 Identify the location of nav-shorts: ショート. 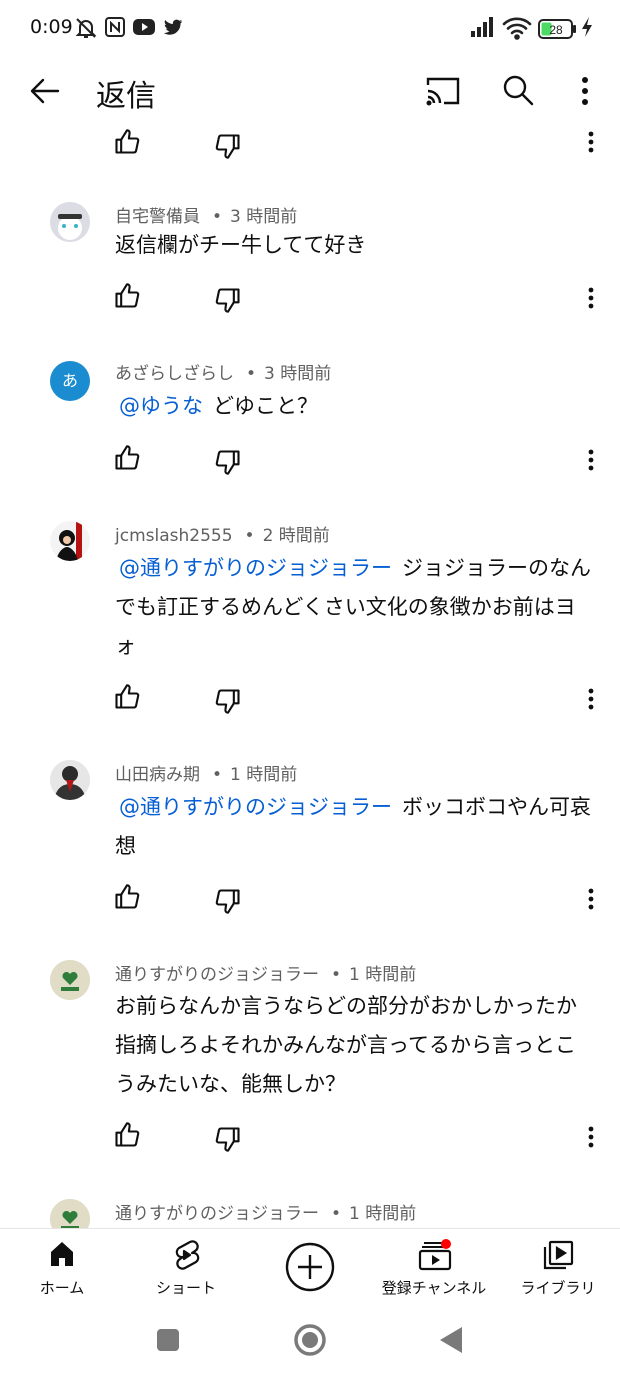
(186, 1268).